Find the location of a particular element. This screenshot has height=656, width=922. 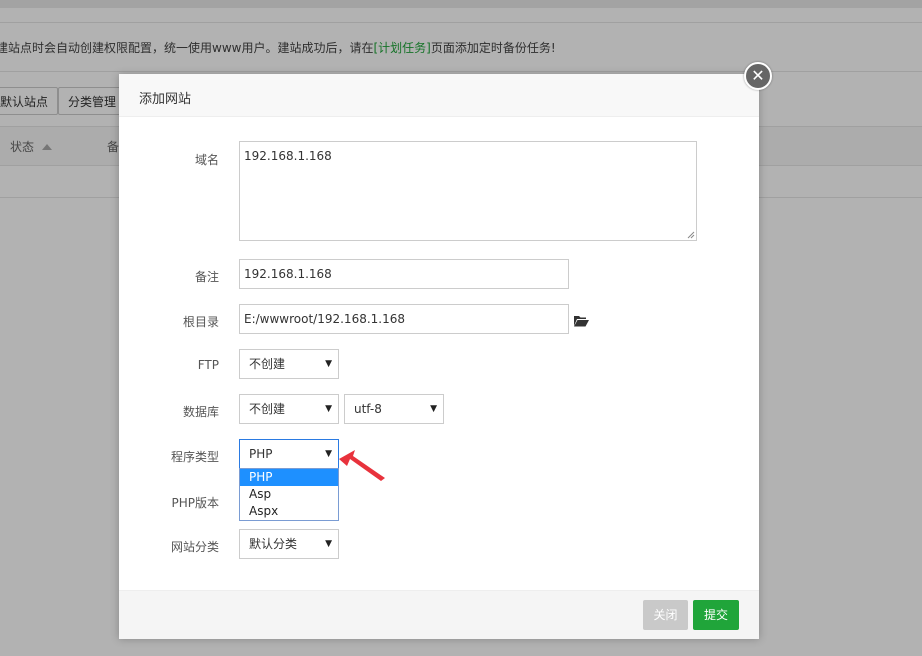

close-icon: ✕ is located at coordinates (758, 75).